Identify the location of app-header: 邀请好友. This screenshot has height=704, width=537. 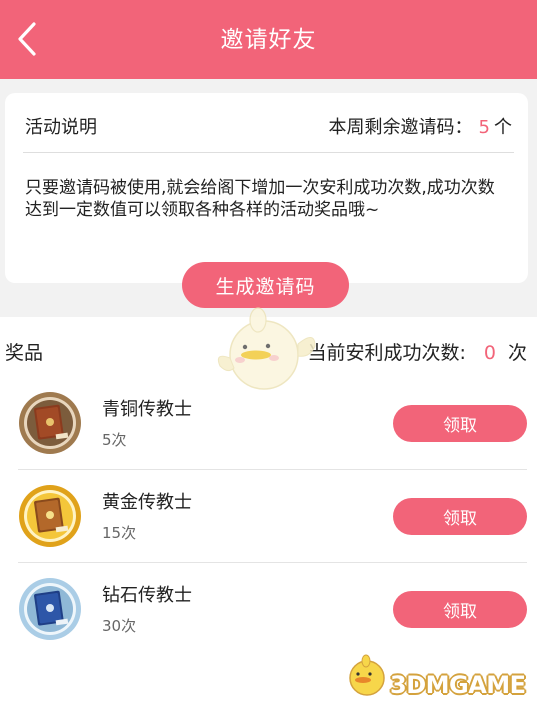
(268, 39).